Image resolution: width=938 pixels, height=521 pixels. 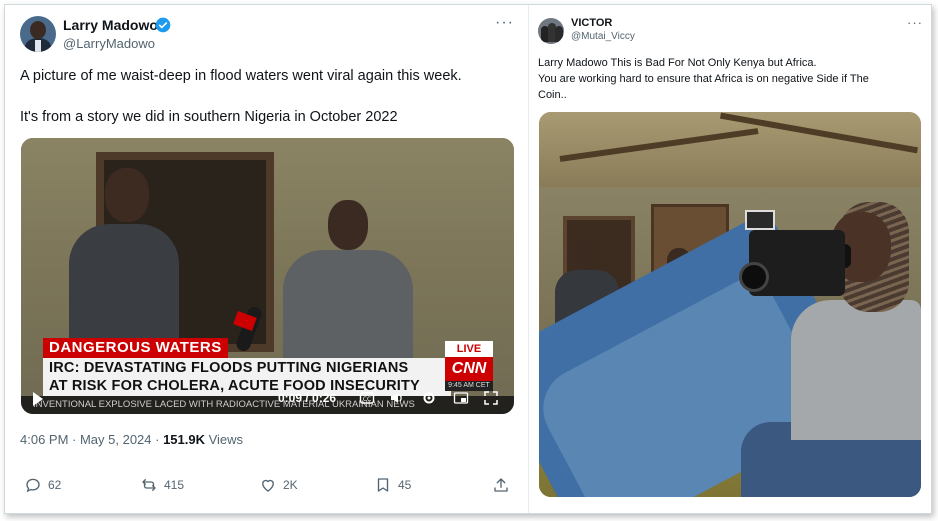 What do you see at coordinates (552, 95) in the screenshot?
I see `tweet-text-line-3: Coin..` at bounding box center [552, 95].